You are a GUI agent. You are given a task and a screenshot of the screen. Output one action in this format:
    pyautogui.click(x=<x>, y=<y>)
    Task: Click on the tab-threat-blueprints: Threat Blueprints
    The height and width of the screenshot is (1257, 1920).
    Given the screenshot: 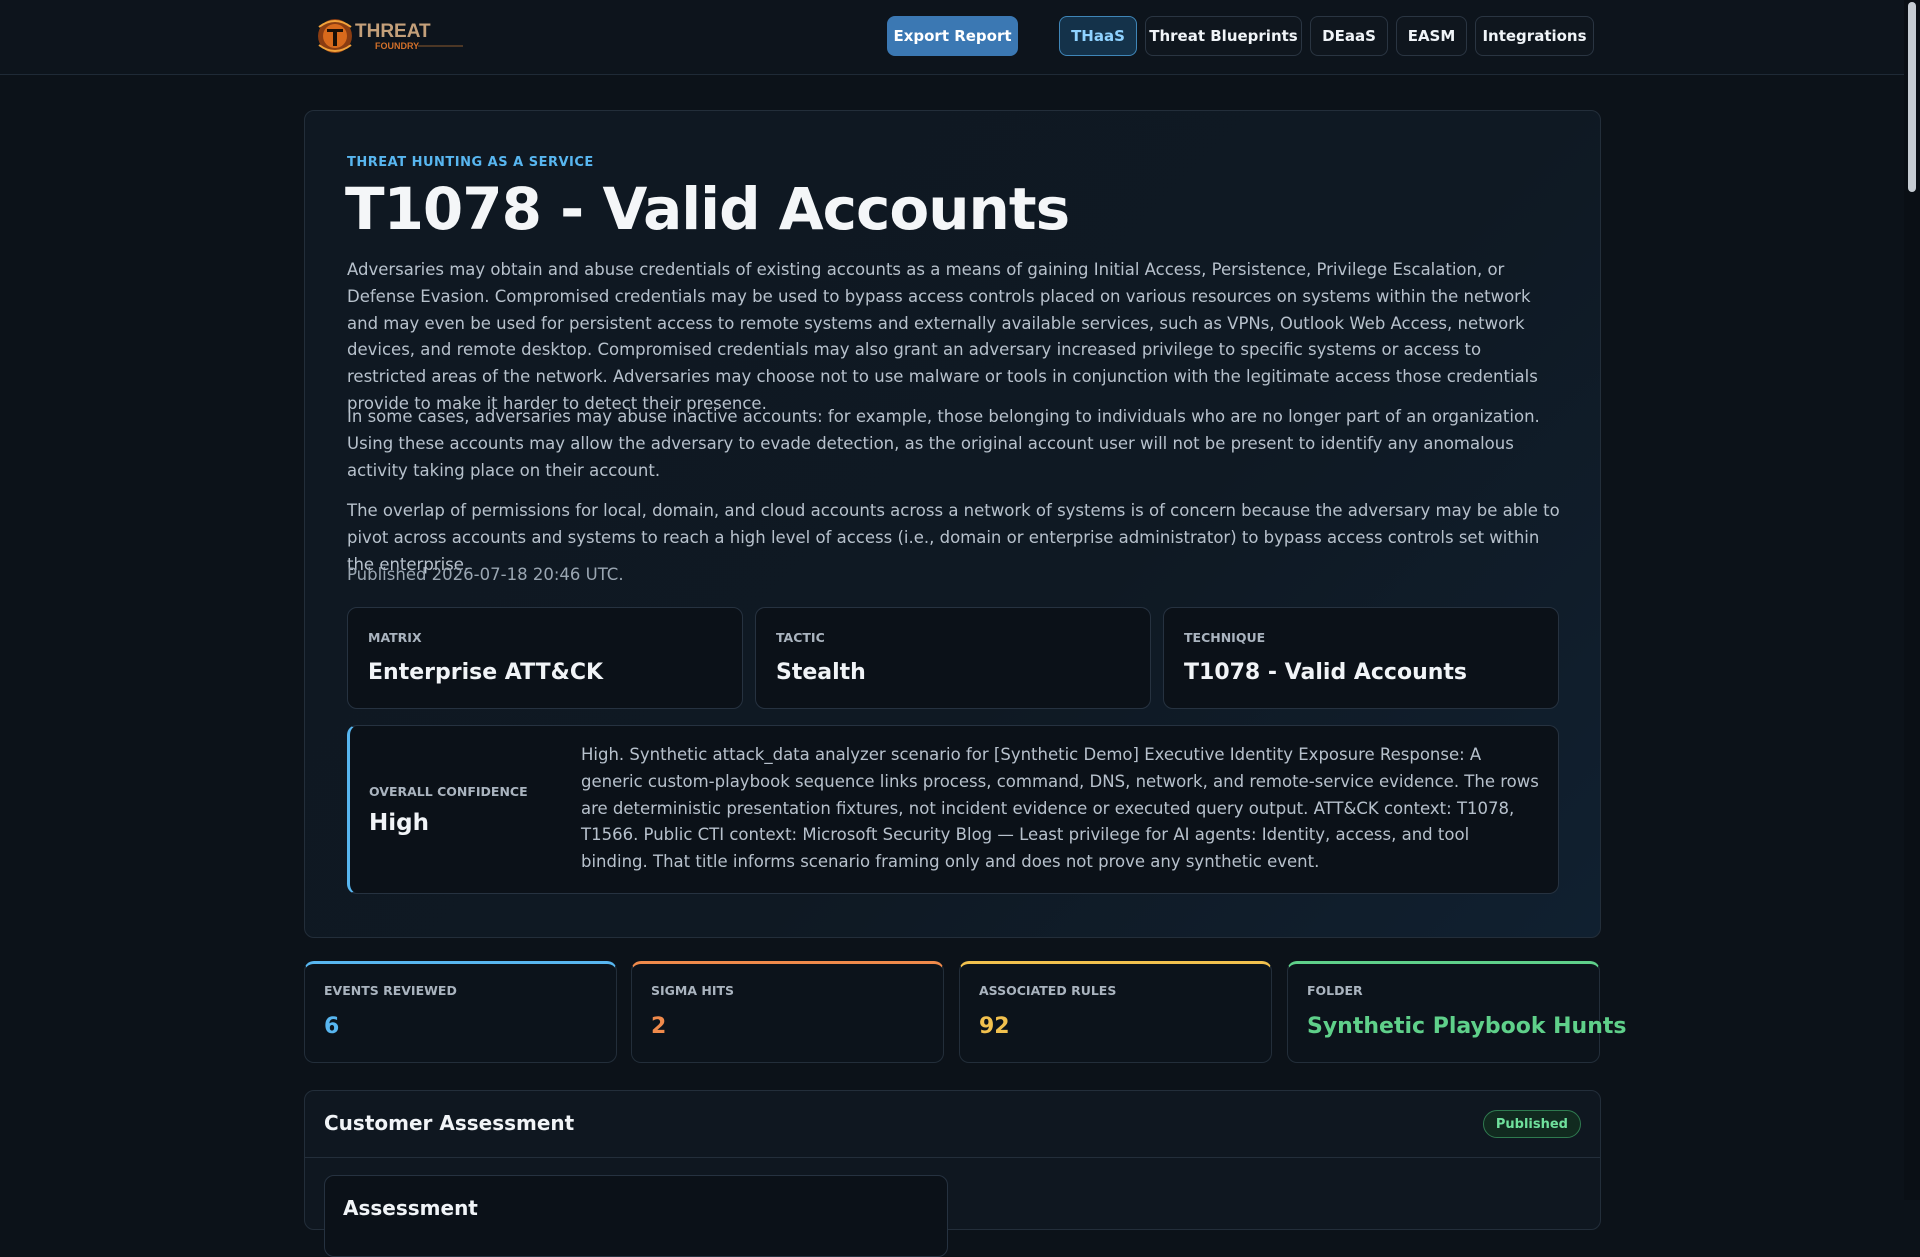 What is the action you would take?
    pyautogui.click(x=1223, y=36)
    